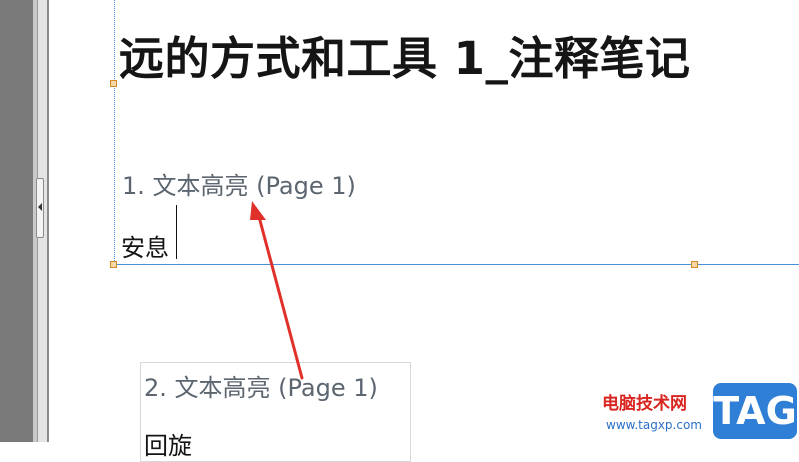  Describe the element at coordinates (755, 411) in the screenshot. I see `watermark-tag-logo: TAG` at that location.